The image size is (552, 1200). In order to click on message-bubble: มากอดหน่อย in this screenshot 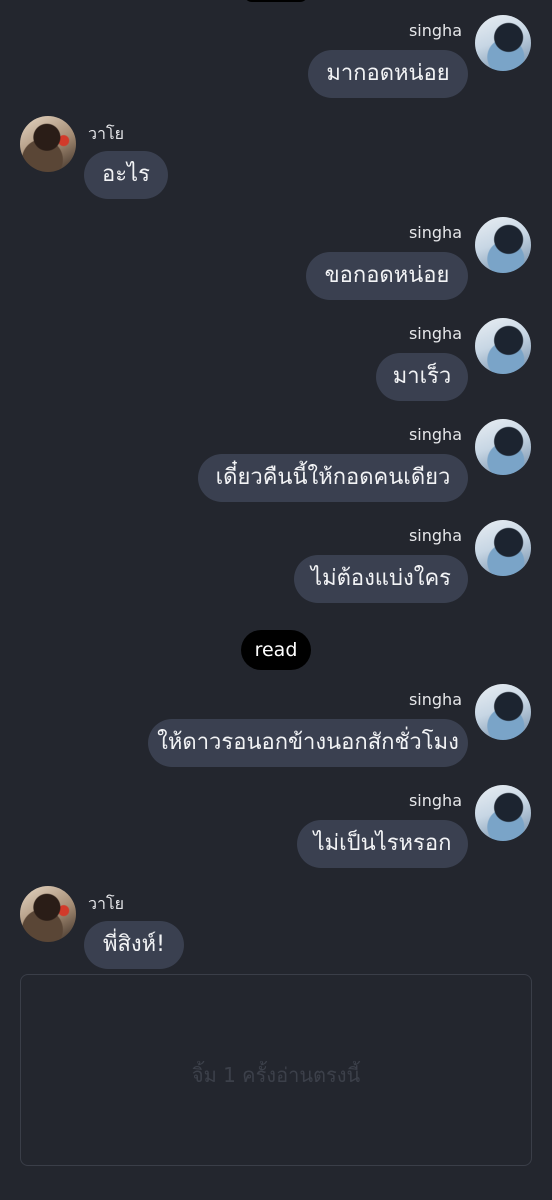, I will do `click(388, 74)`.